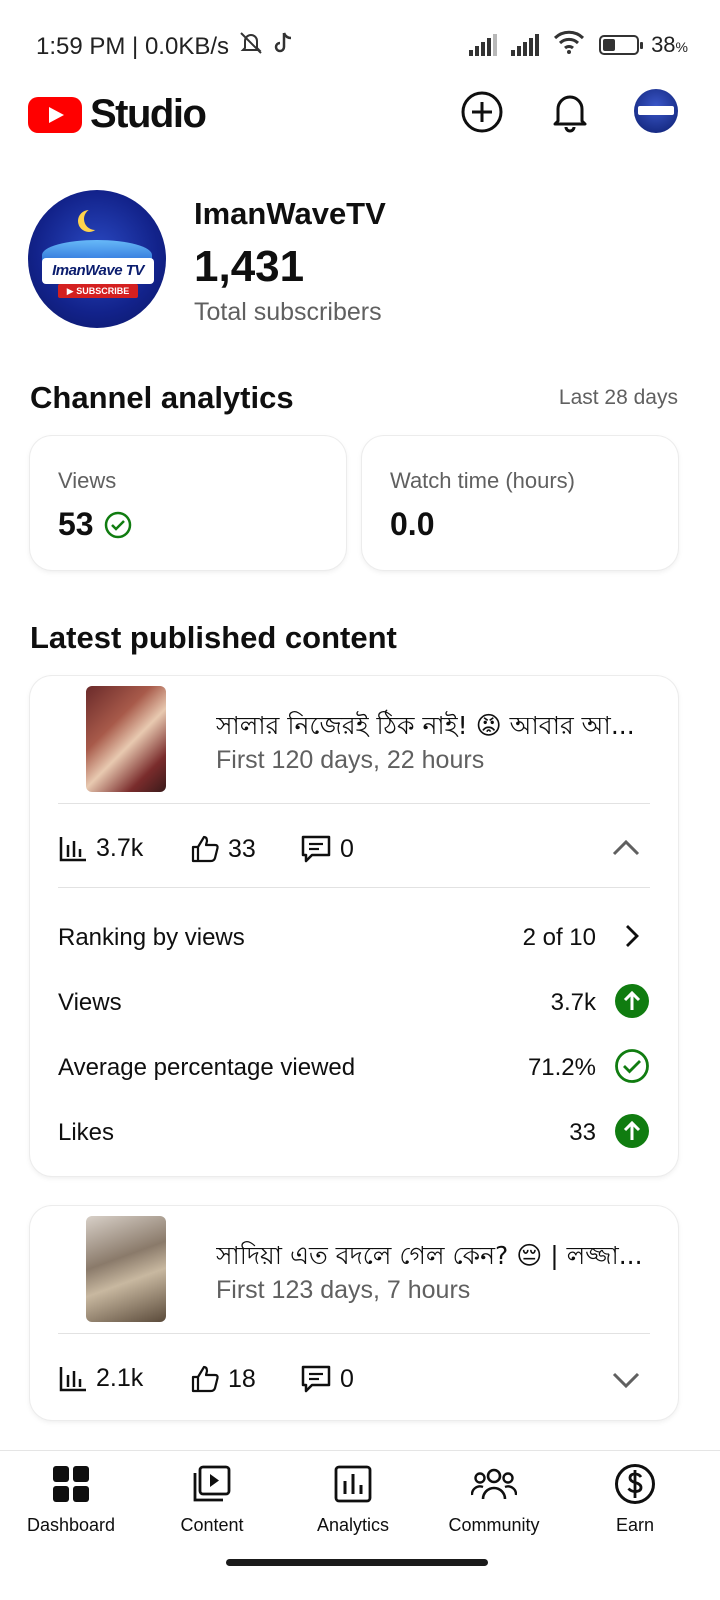  I want to click on signal-icon, so click(483, 45).